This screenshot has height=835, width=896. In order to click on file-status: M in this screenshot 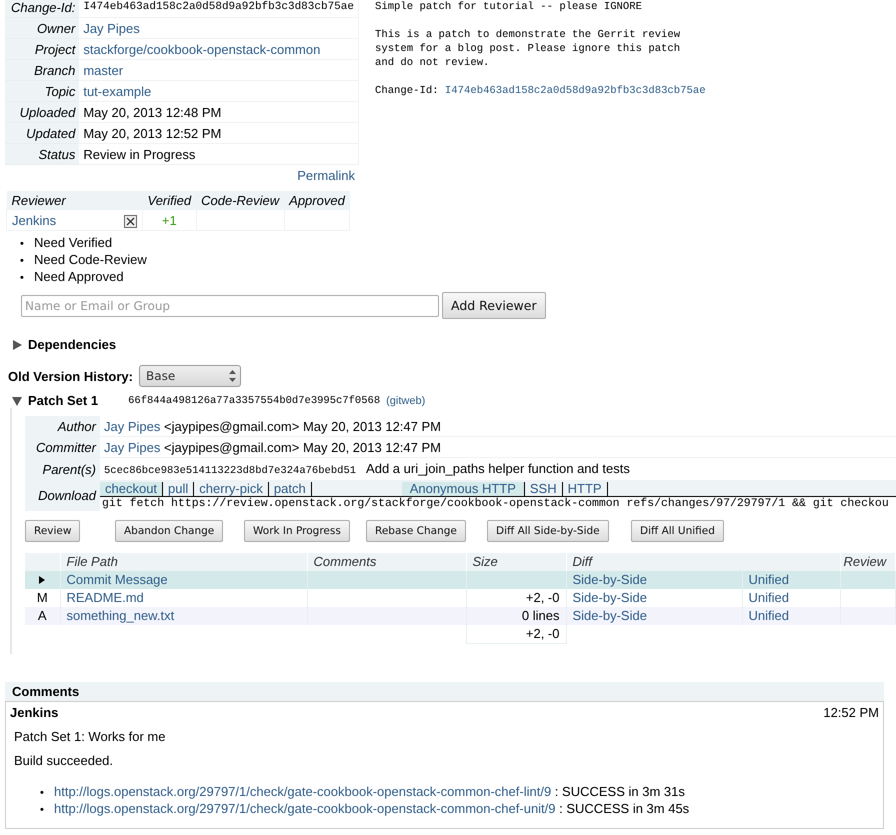, I will do `click(42, 597)`.